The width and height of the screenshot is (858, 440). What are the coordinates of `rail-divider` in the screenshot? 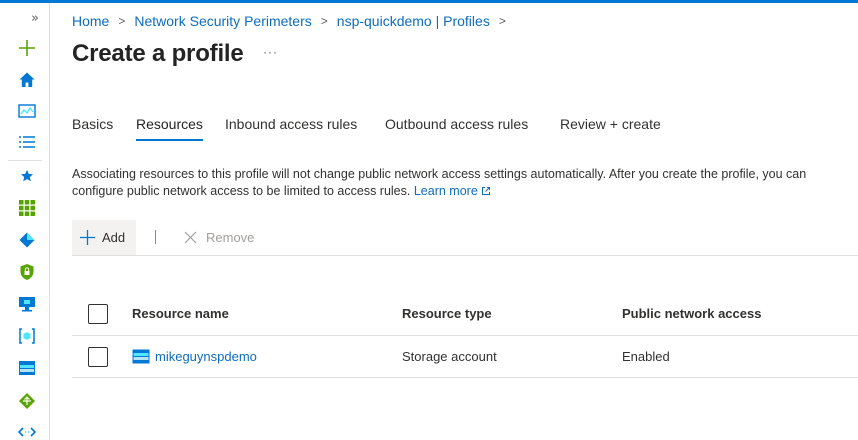 It's located at (25, 160).